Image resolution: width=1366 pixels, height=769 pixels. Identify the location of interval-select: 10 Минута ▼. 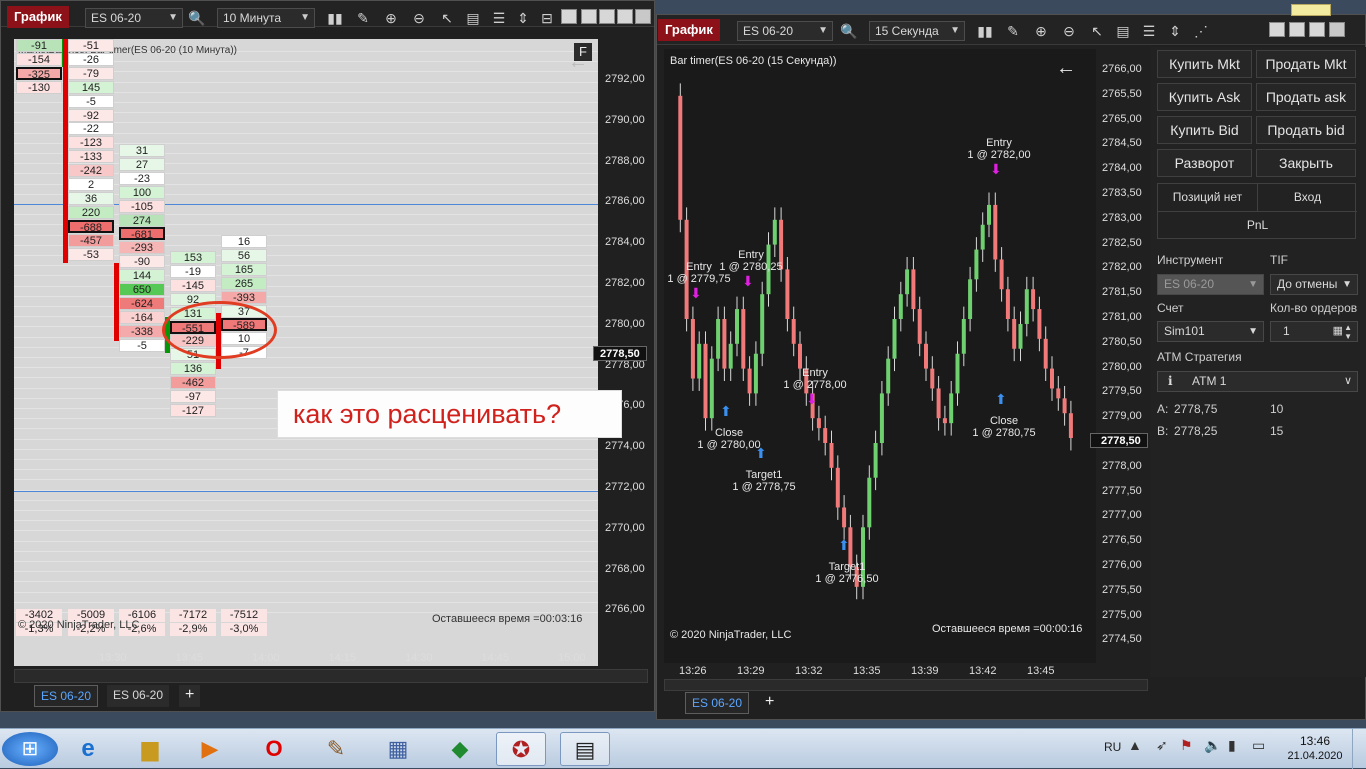
(266, 18).